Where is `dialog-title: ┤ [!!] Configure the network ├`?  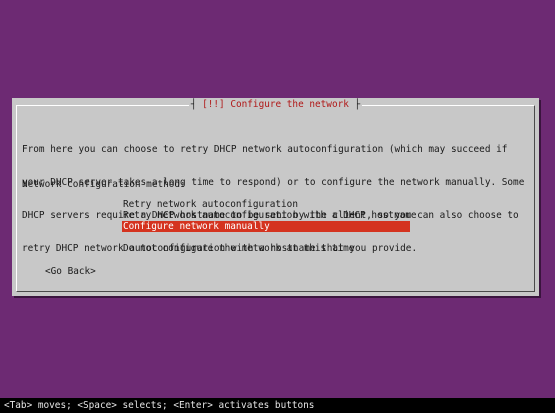
dialog-title: ┤ [!!] Configure the network ├ is located at coordinates (275, 104).